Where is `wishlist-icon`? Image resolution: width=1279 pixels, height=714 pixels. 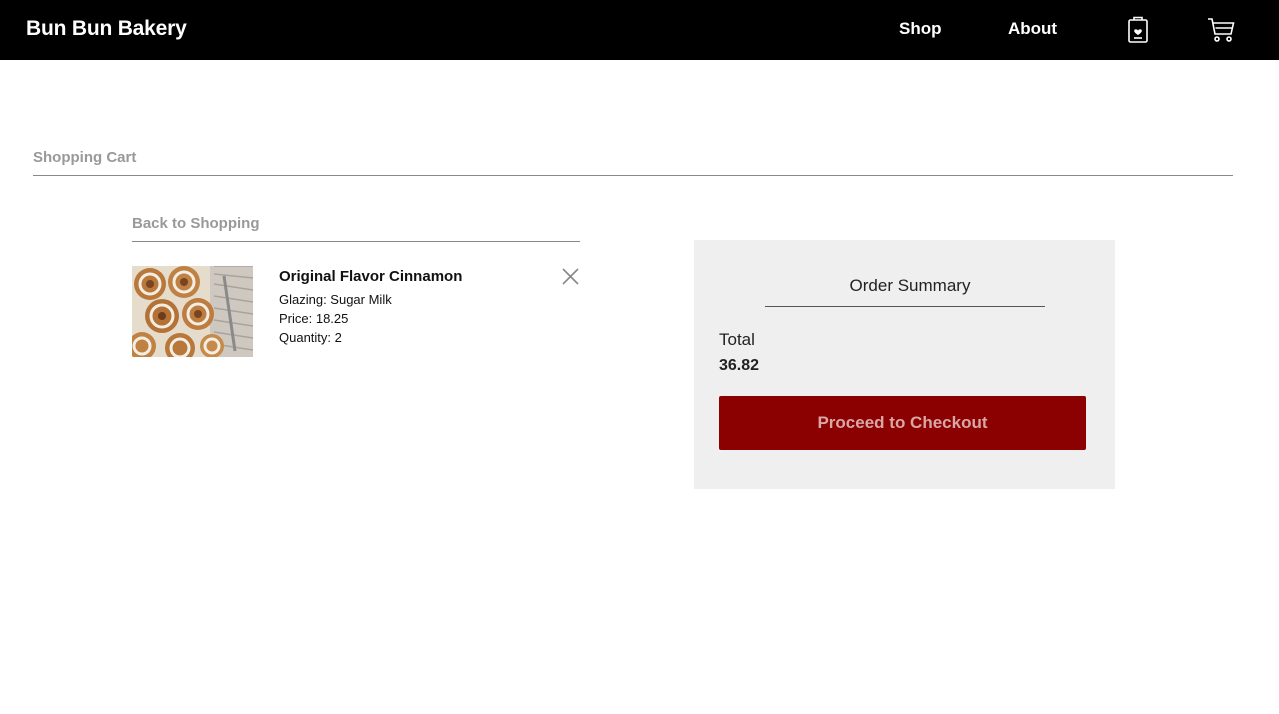
wishlist-icon is located at coordinates (1138, 30).